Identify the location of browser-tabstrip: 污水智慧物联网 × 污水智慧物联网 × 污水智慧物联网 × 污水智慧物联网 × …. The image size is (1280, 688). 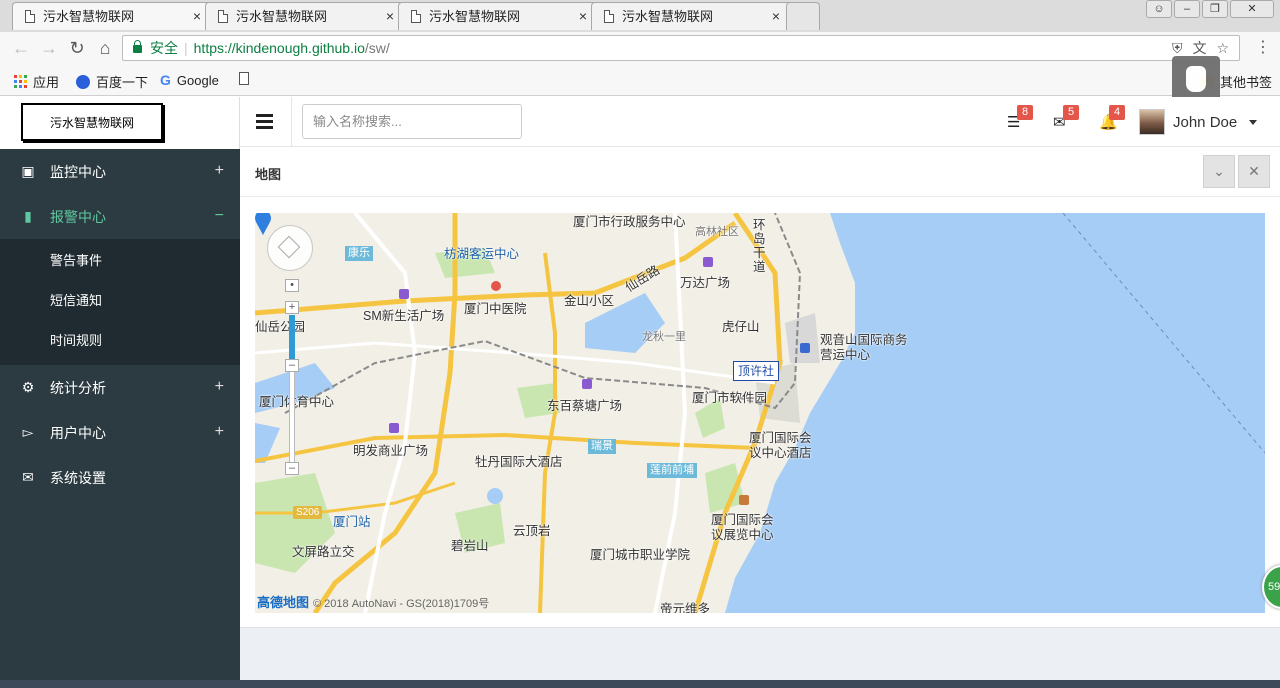
(640, 16).